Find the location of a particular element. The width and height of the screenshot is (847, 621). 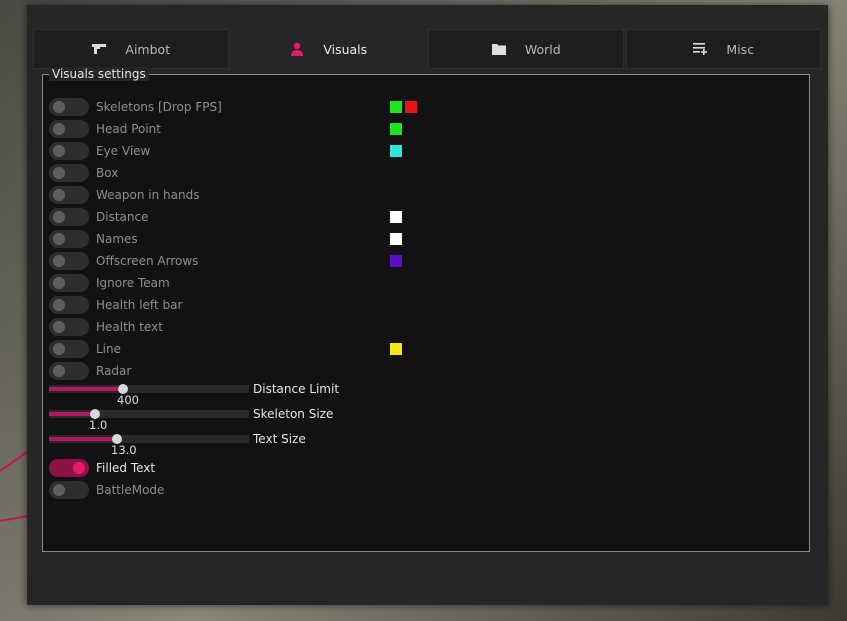

tab-label: Visuals is located at coordinates (345, 49).